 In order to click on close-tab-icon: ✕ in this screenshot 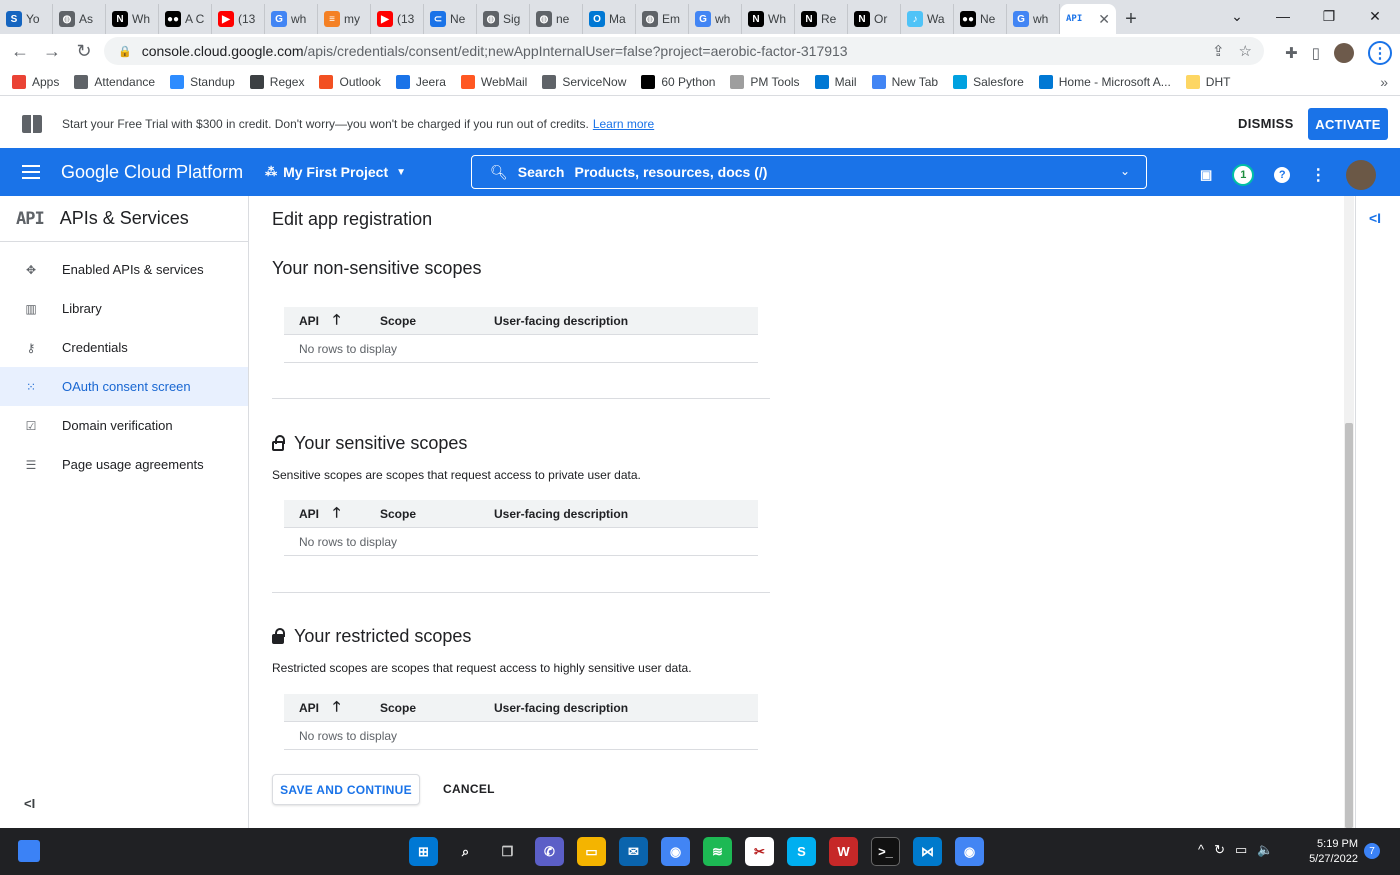, I will do `click(1104, 19)`.